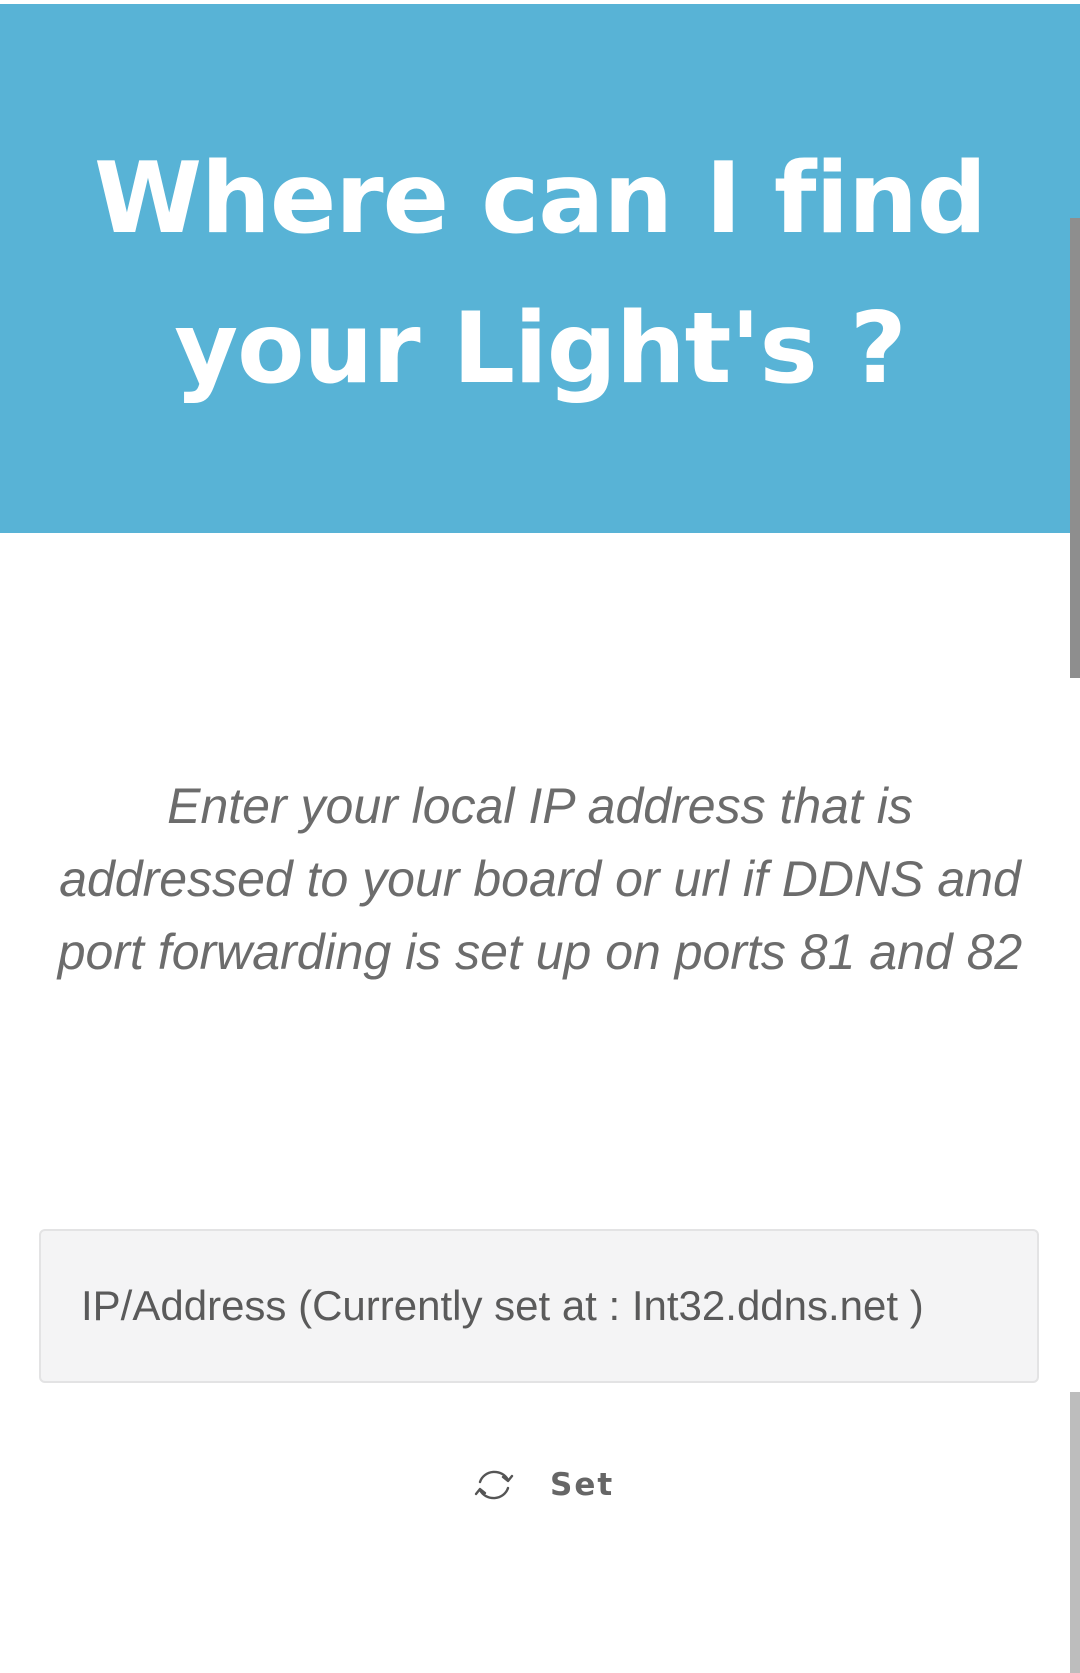 Image resolution: width=1080 pixels, height=1673 pixels. I want to click on scrollbar-lower, so click(1075, 1532).